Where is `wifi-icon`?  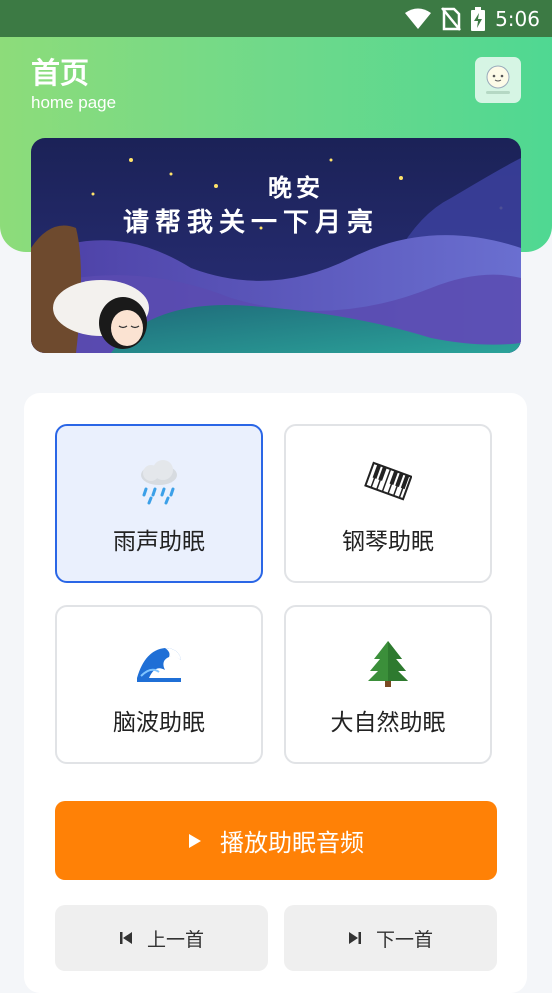
wifi-icon is located at coordinates (418, 18).